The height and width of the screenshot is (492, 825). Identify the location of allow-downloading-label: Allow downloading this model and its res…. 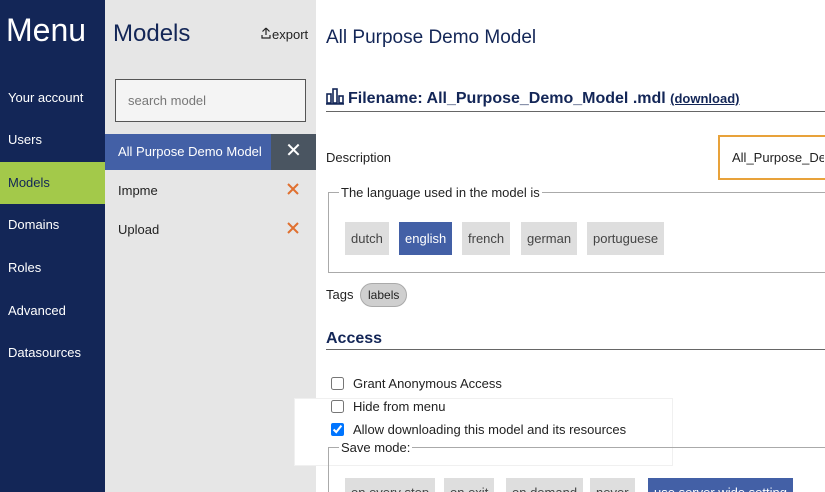
(490, 429).